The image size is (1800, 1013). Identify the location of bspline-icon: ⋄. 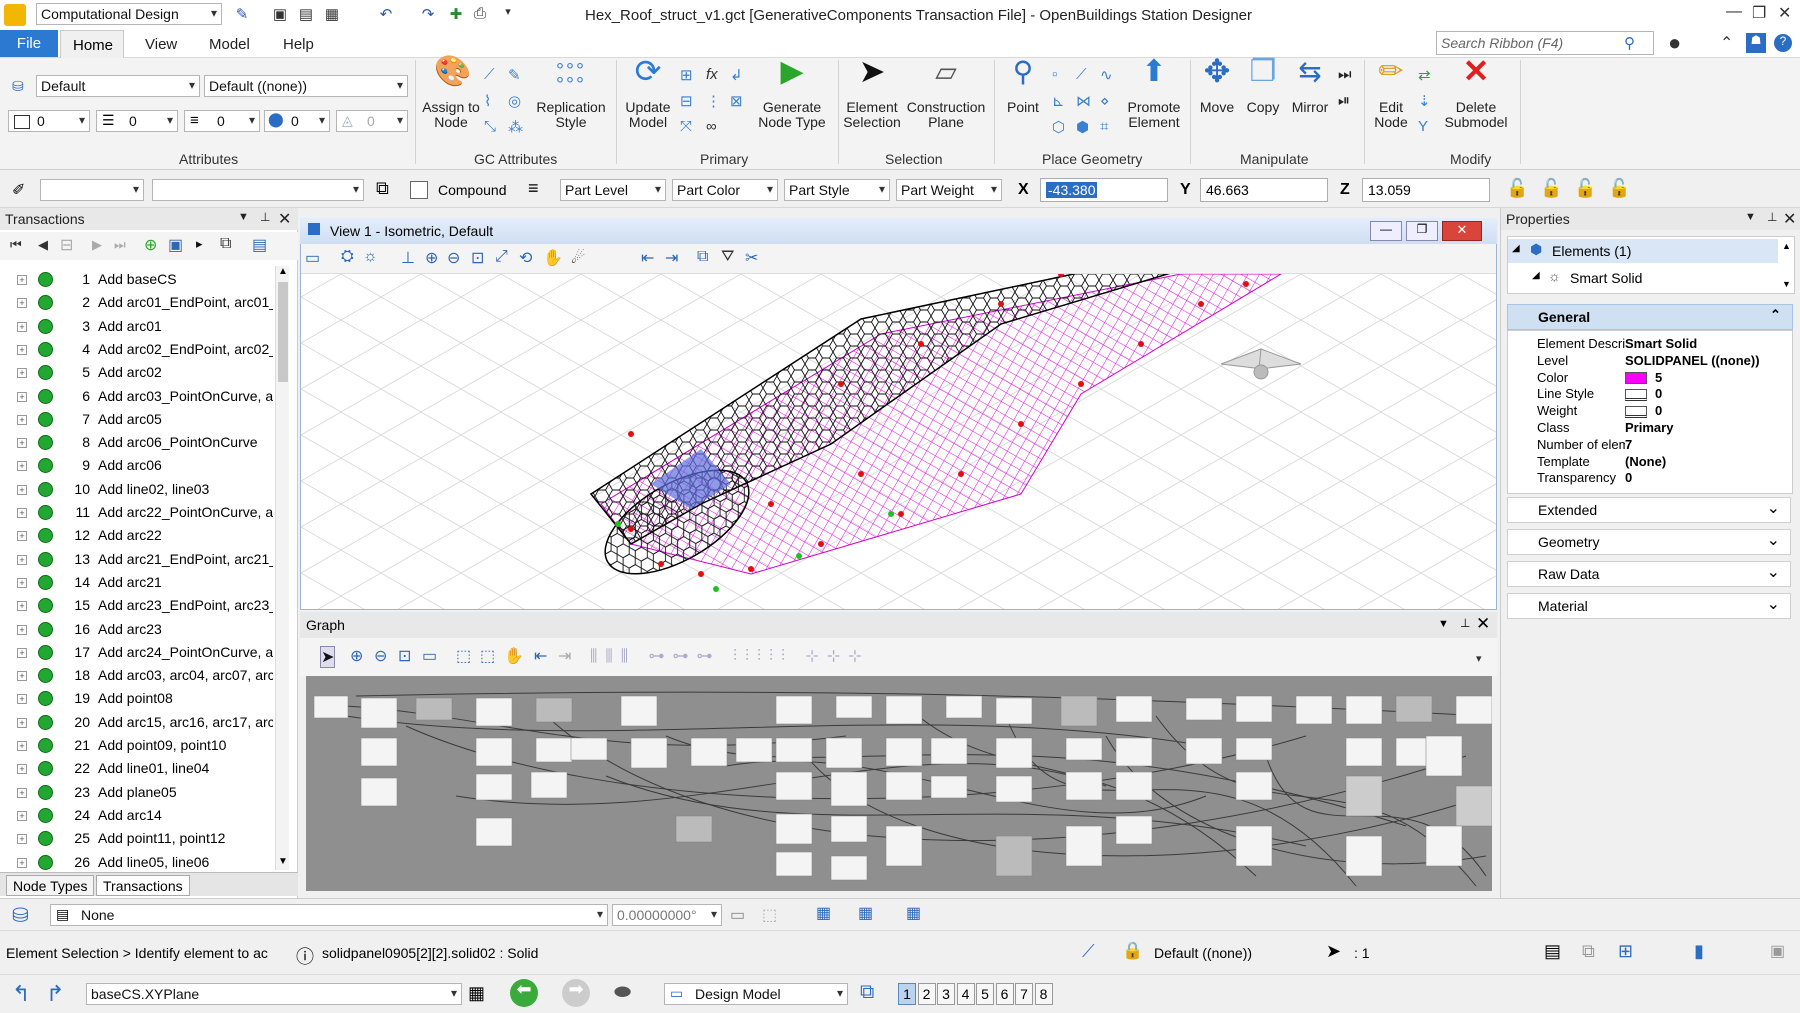
(1104, 101).